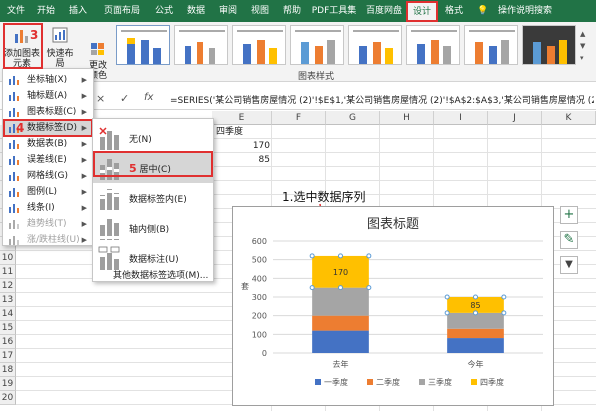 The image size is (596, 411). Describe the element at coordinates (8, 314) in the screenshot. I see `row-header-14: 14` at that location.